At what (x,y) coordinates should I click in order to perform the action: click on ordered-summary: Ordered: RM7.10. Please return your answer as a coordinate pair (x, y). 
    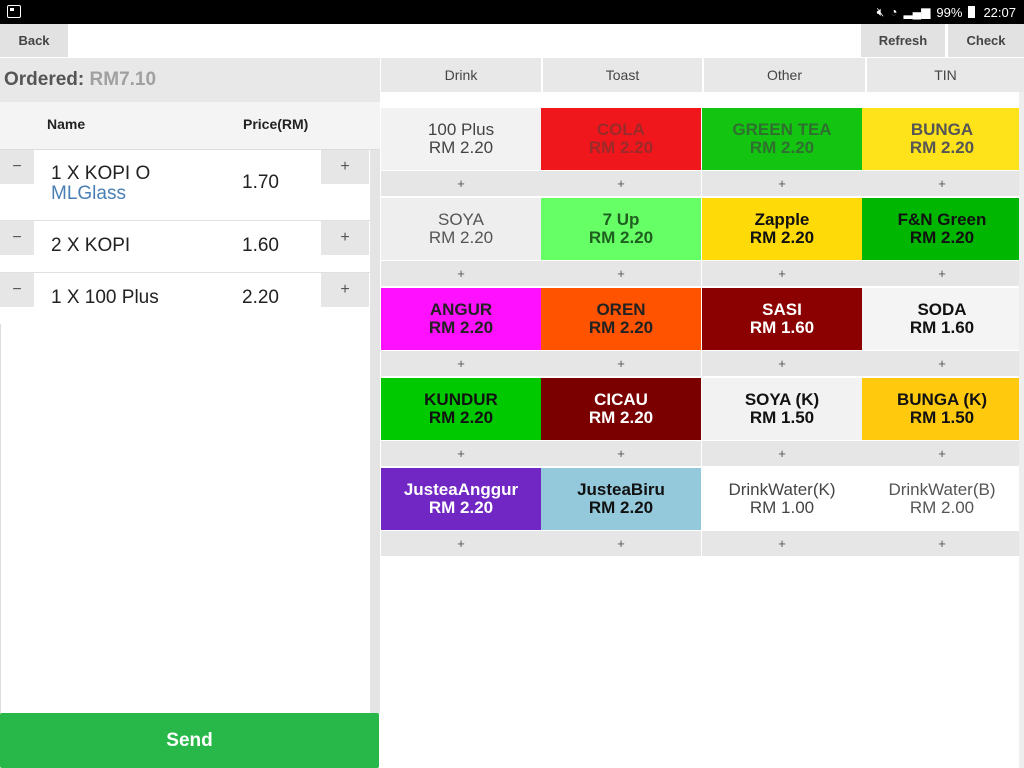
    Looking at the image, I should click on (190, 80).